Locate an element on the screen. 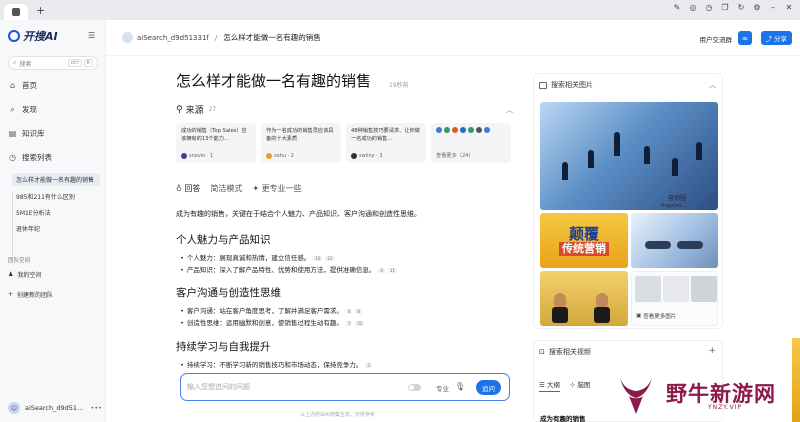 The width and height of the screenshot is (800, 422). expand-plus-icon: + is located at coordinates (712, 351).